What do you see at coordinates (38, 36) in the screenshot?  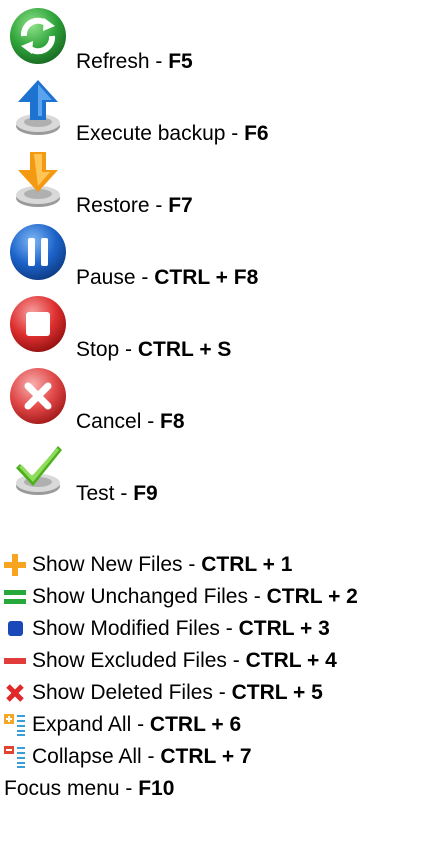 I see `refresh-icon` at bounding box center [38, 36].